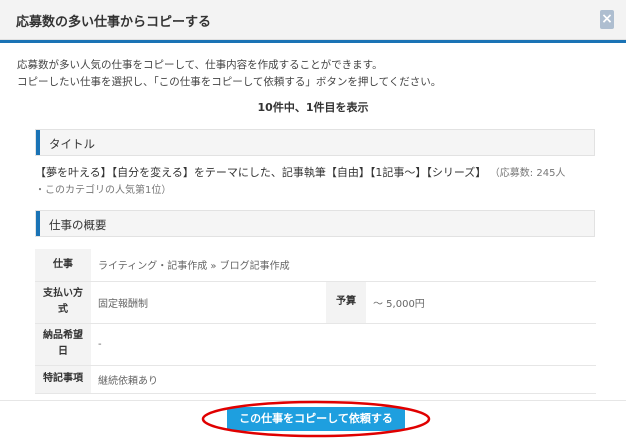 The height and width of the screenshot is (440, 626). I want to click on close-button: ×, so click(607, 19).